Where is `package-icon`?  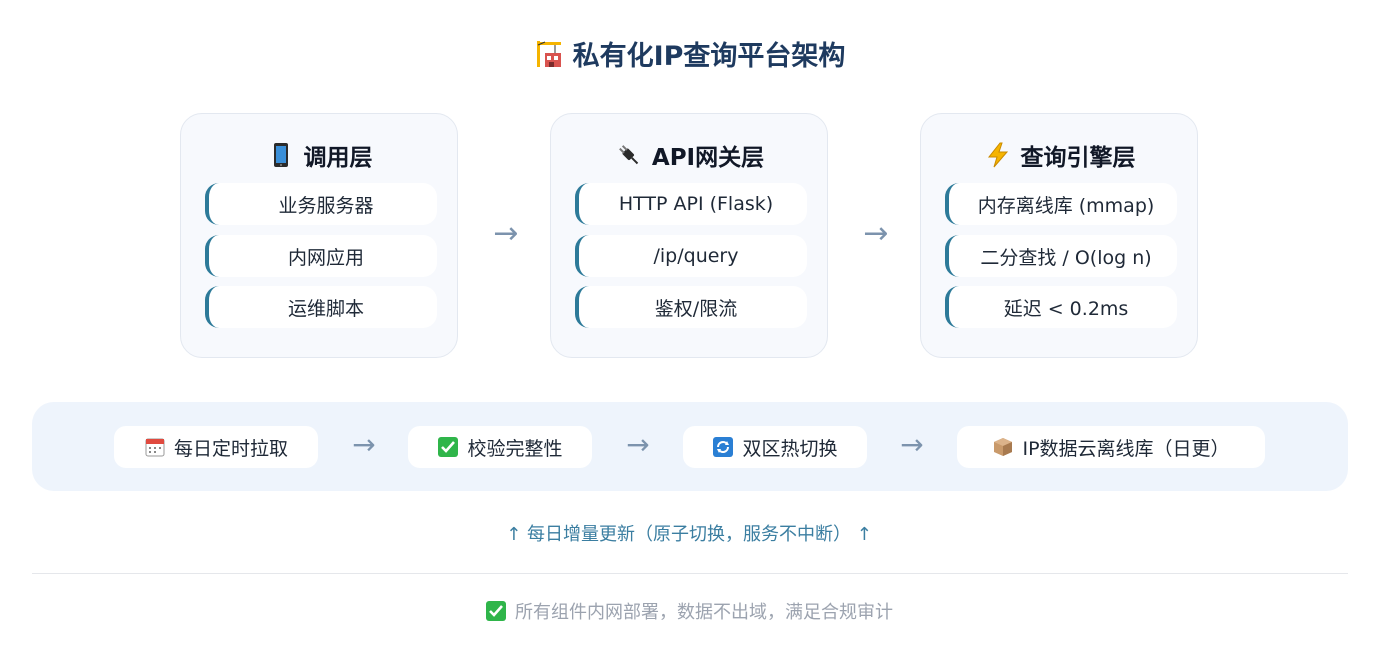 package-icon is located at coordinates (1003, 447).